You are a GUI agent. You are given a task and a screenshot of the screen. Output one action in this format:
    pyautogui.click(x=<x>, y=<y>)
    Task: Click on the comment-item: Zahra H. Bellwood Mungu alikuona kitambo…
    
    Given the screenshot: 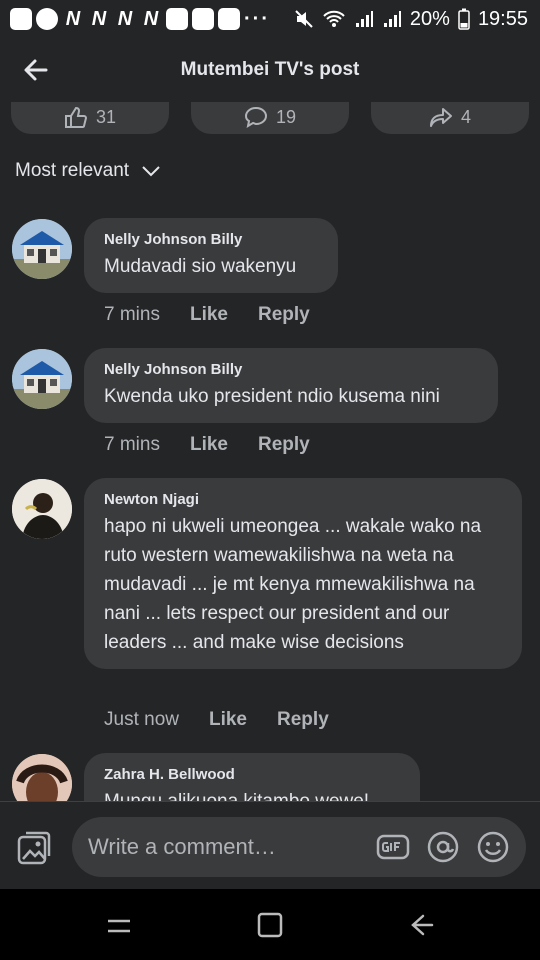 What is the action you would take?
    pyautogui.click(x=270, y=777)
    